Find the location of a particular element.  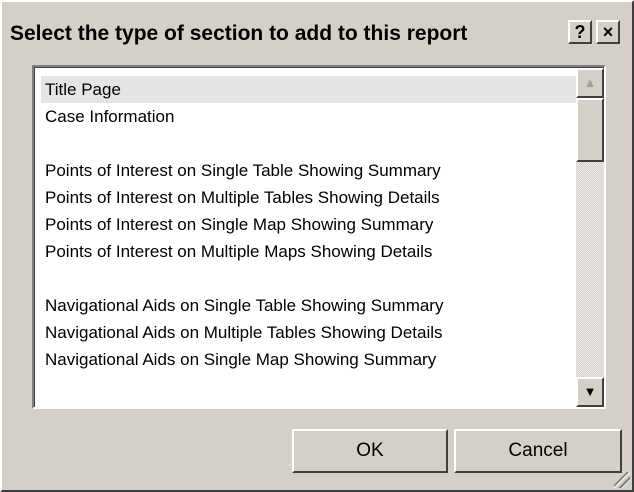

scroll-up-button: ▲ is located at coordinates (590, 83).